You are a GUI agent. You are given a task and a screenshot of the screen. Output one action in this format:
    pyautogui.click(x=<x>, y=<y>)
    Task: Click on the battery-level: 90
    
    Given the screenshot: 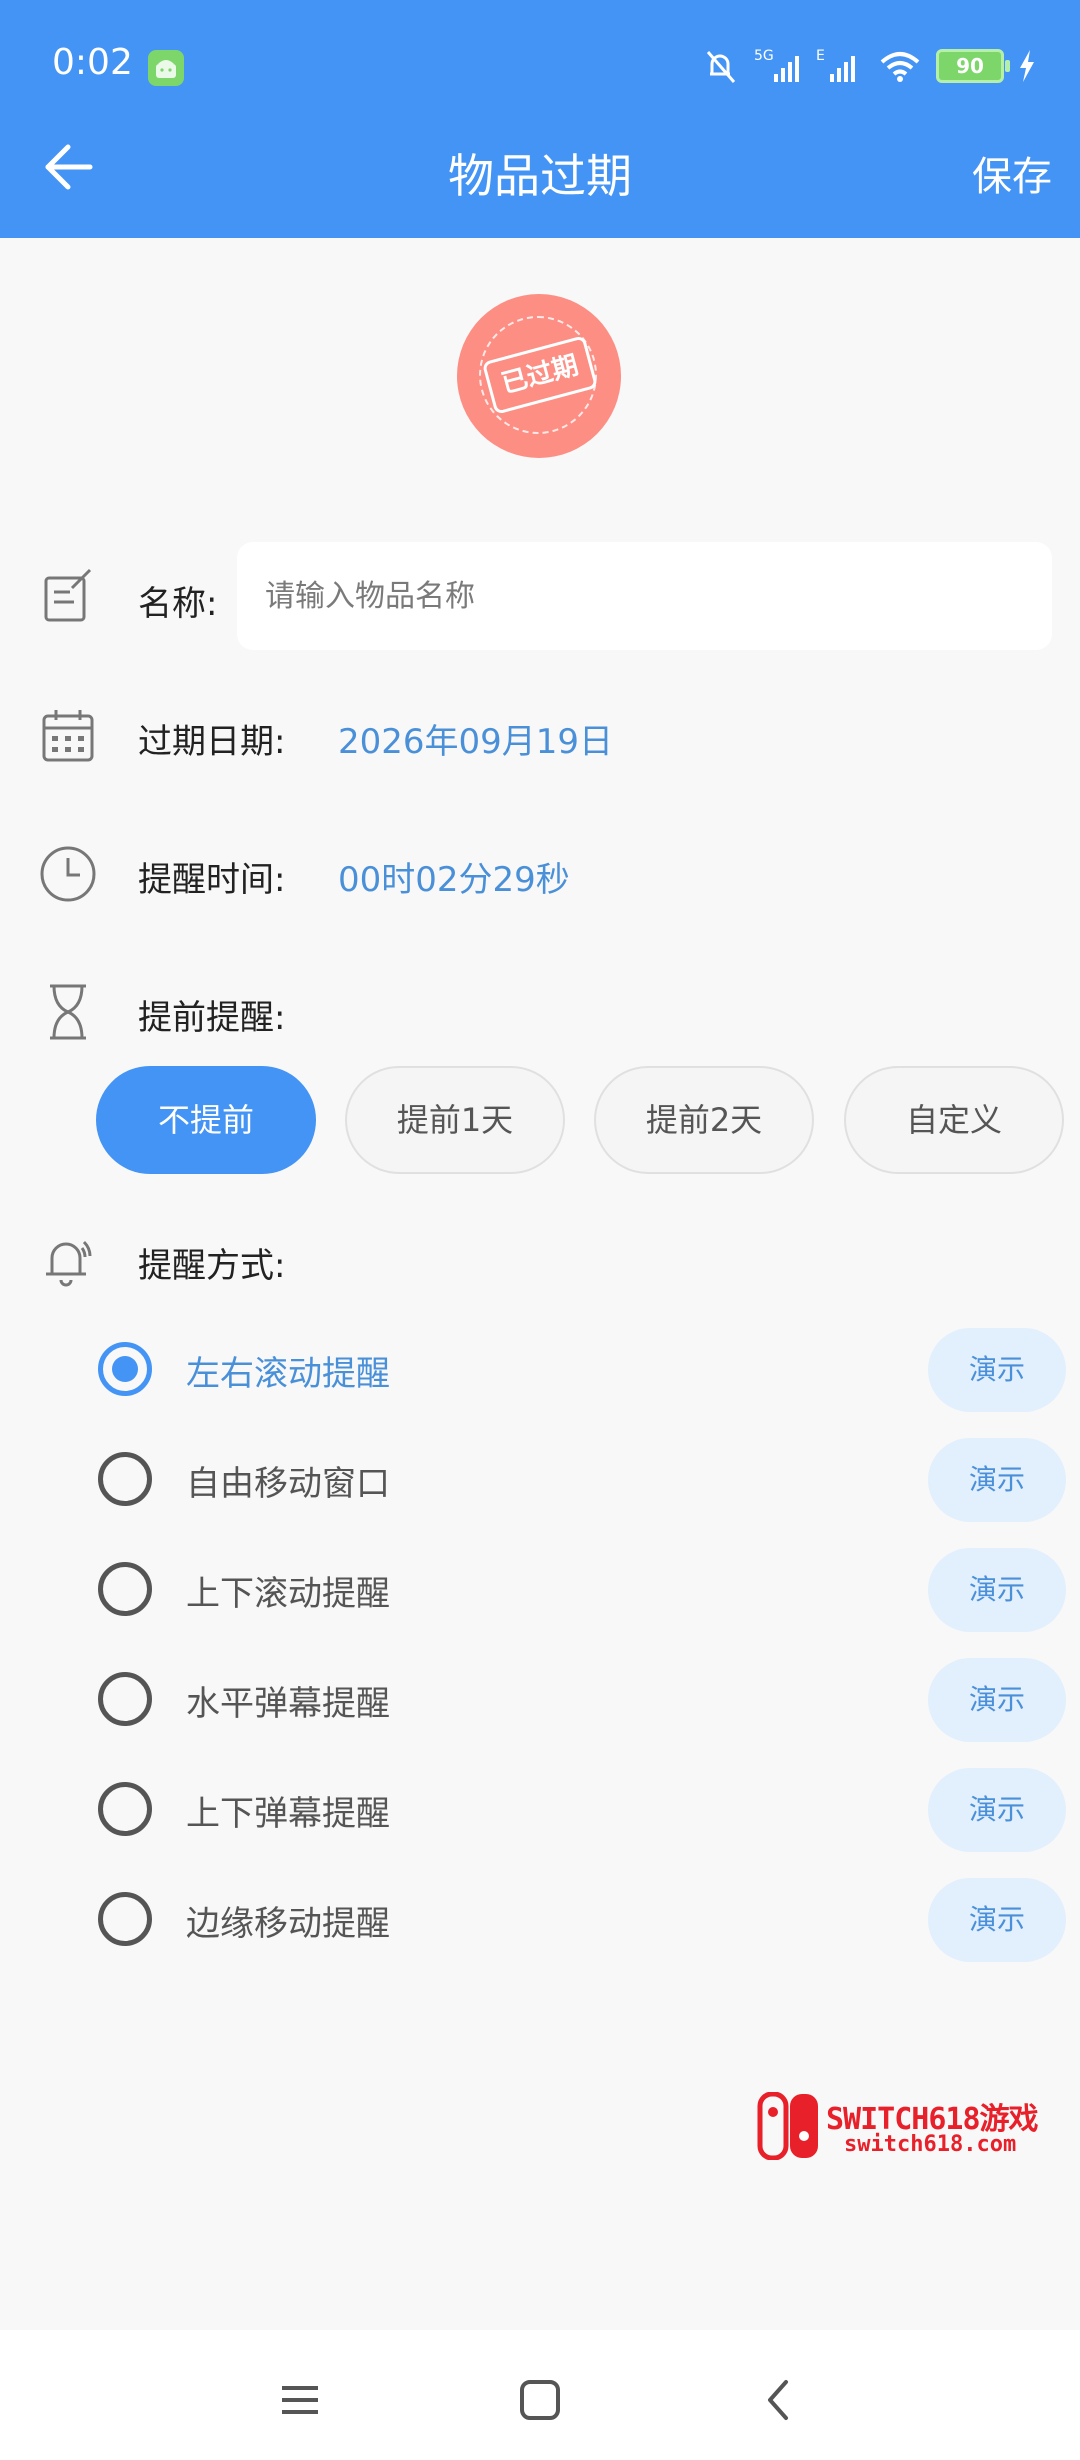 What is the action you would take?
    pyautogui.click(x=970, y=66)
    